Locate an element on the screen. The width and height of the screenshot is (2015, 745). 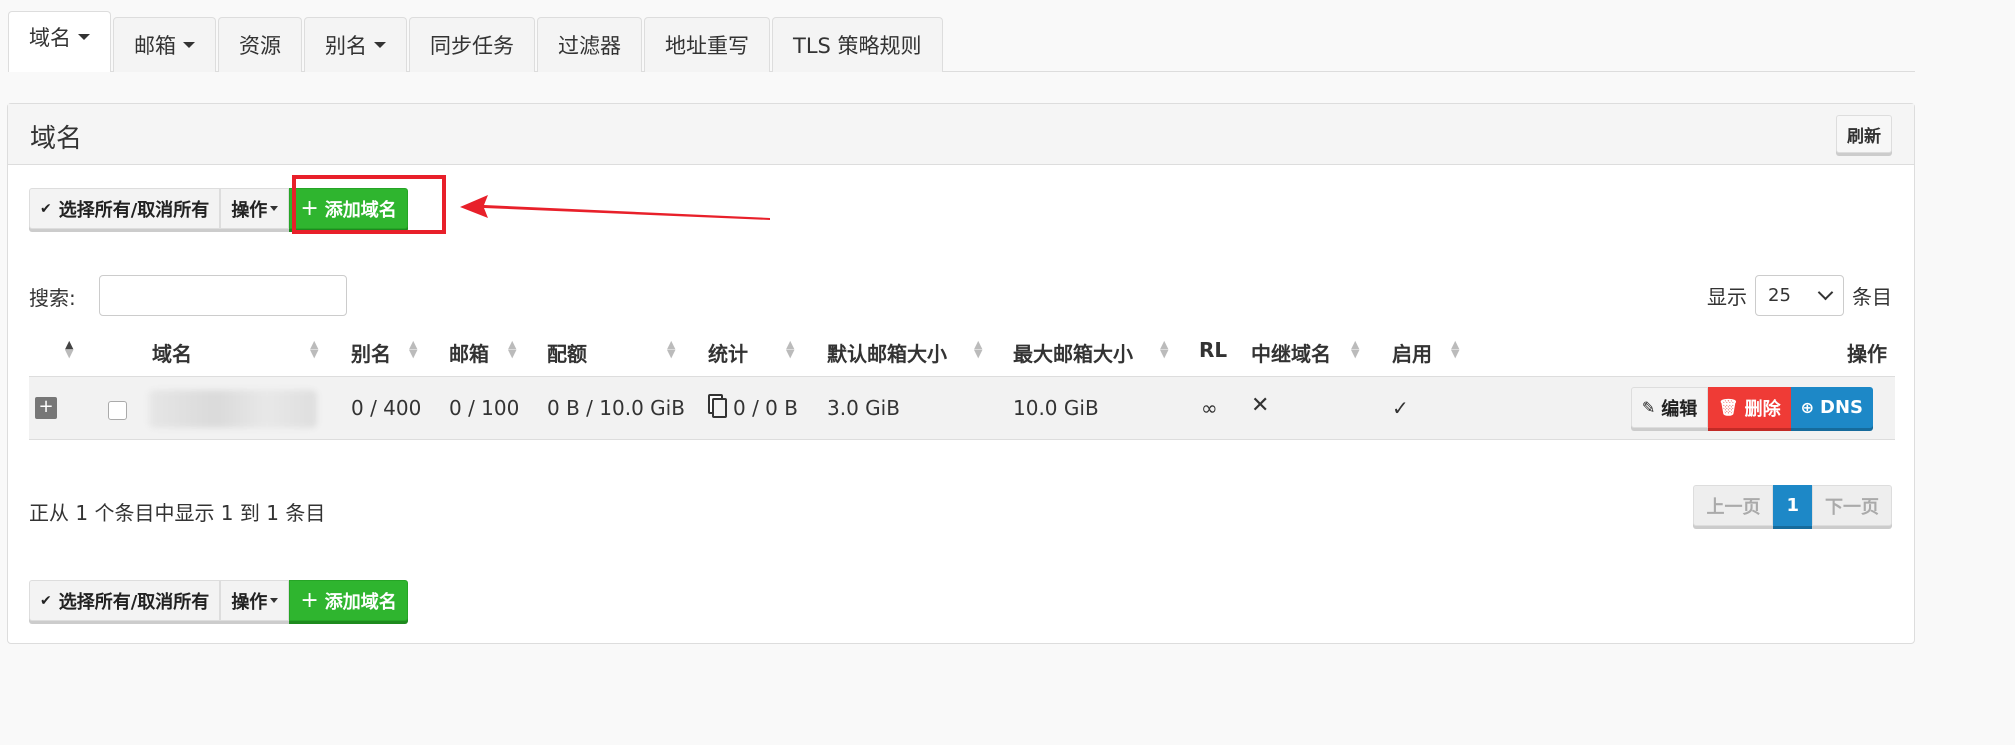
th-relay-domain: 中继域名 is located at coordinates (1291, 352).